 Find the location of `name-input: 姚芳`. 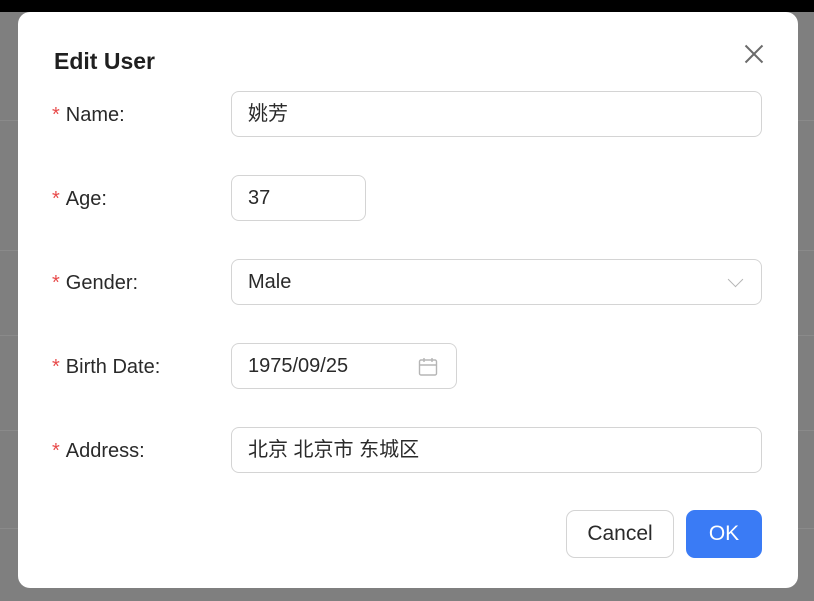

name-input: 姚芳 is located at coordinates (496, 114).